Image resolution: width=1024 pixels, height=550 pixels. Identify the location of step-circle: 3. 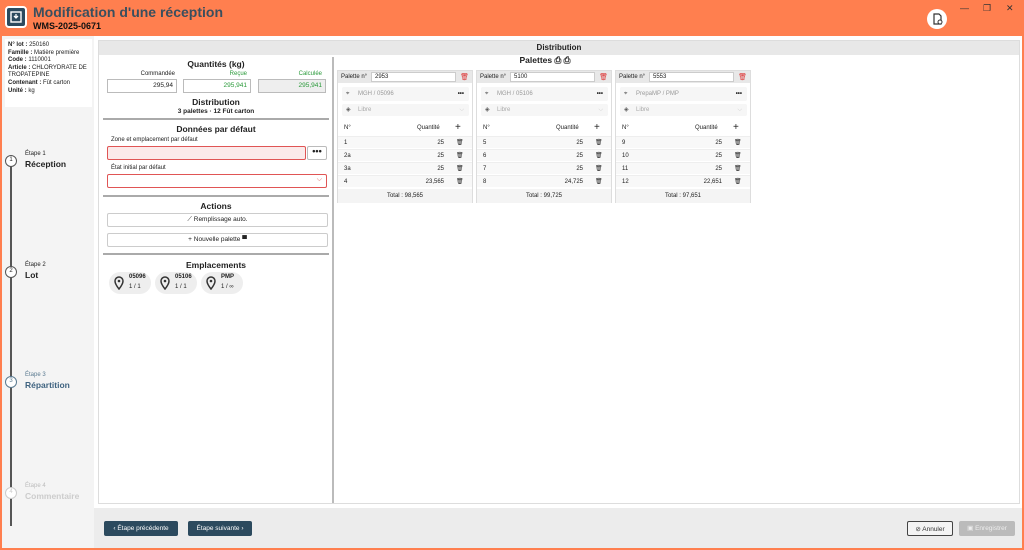
(11, 382).